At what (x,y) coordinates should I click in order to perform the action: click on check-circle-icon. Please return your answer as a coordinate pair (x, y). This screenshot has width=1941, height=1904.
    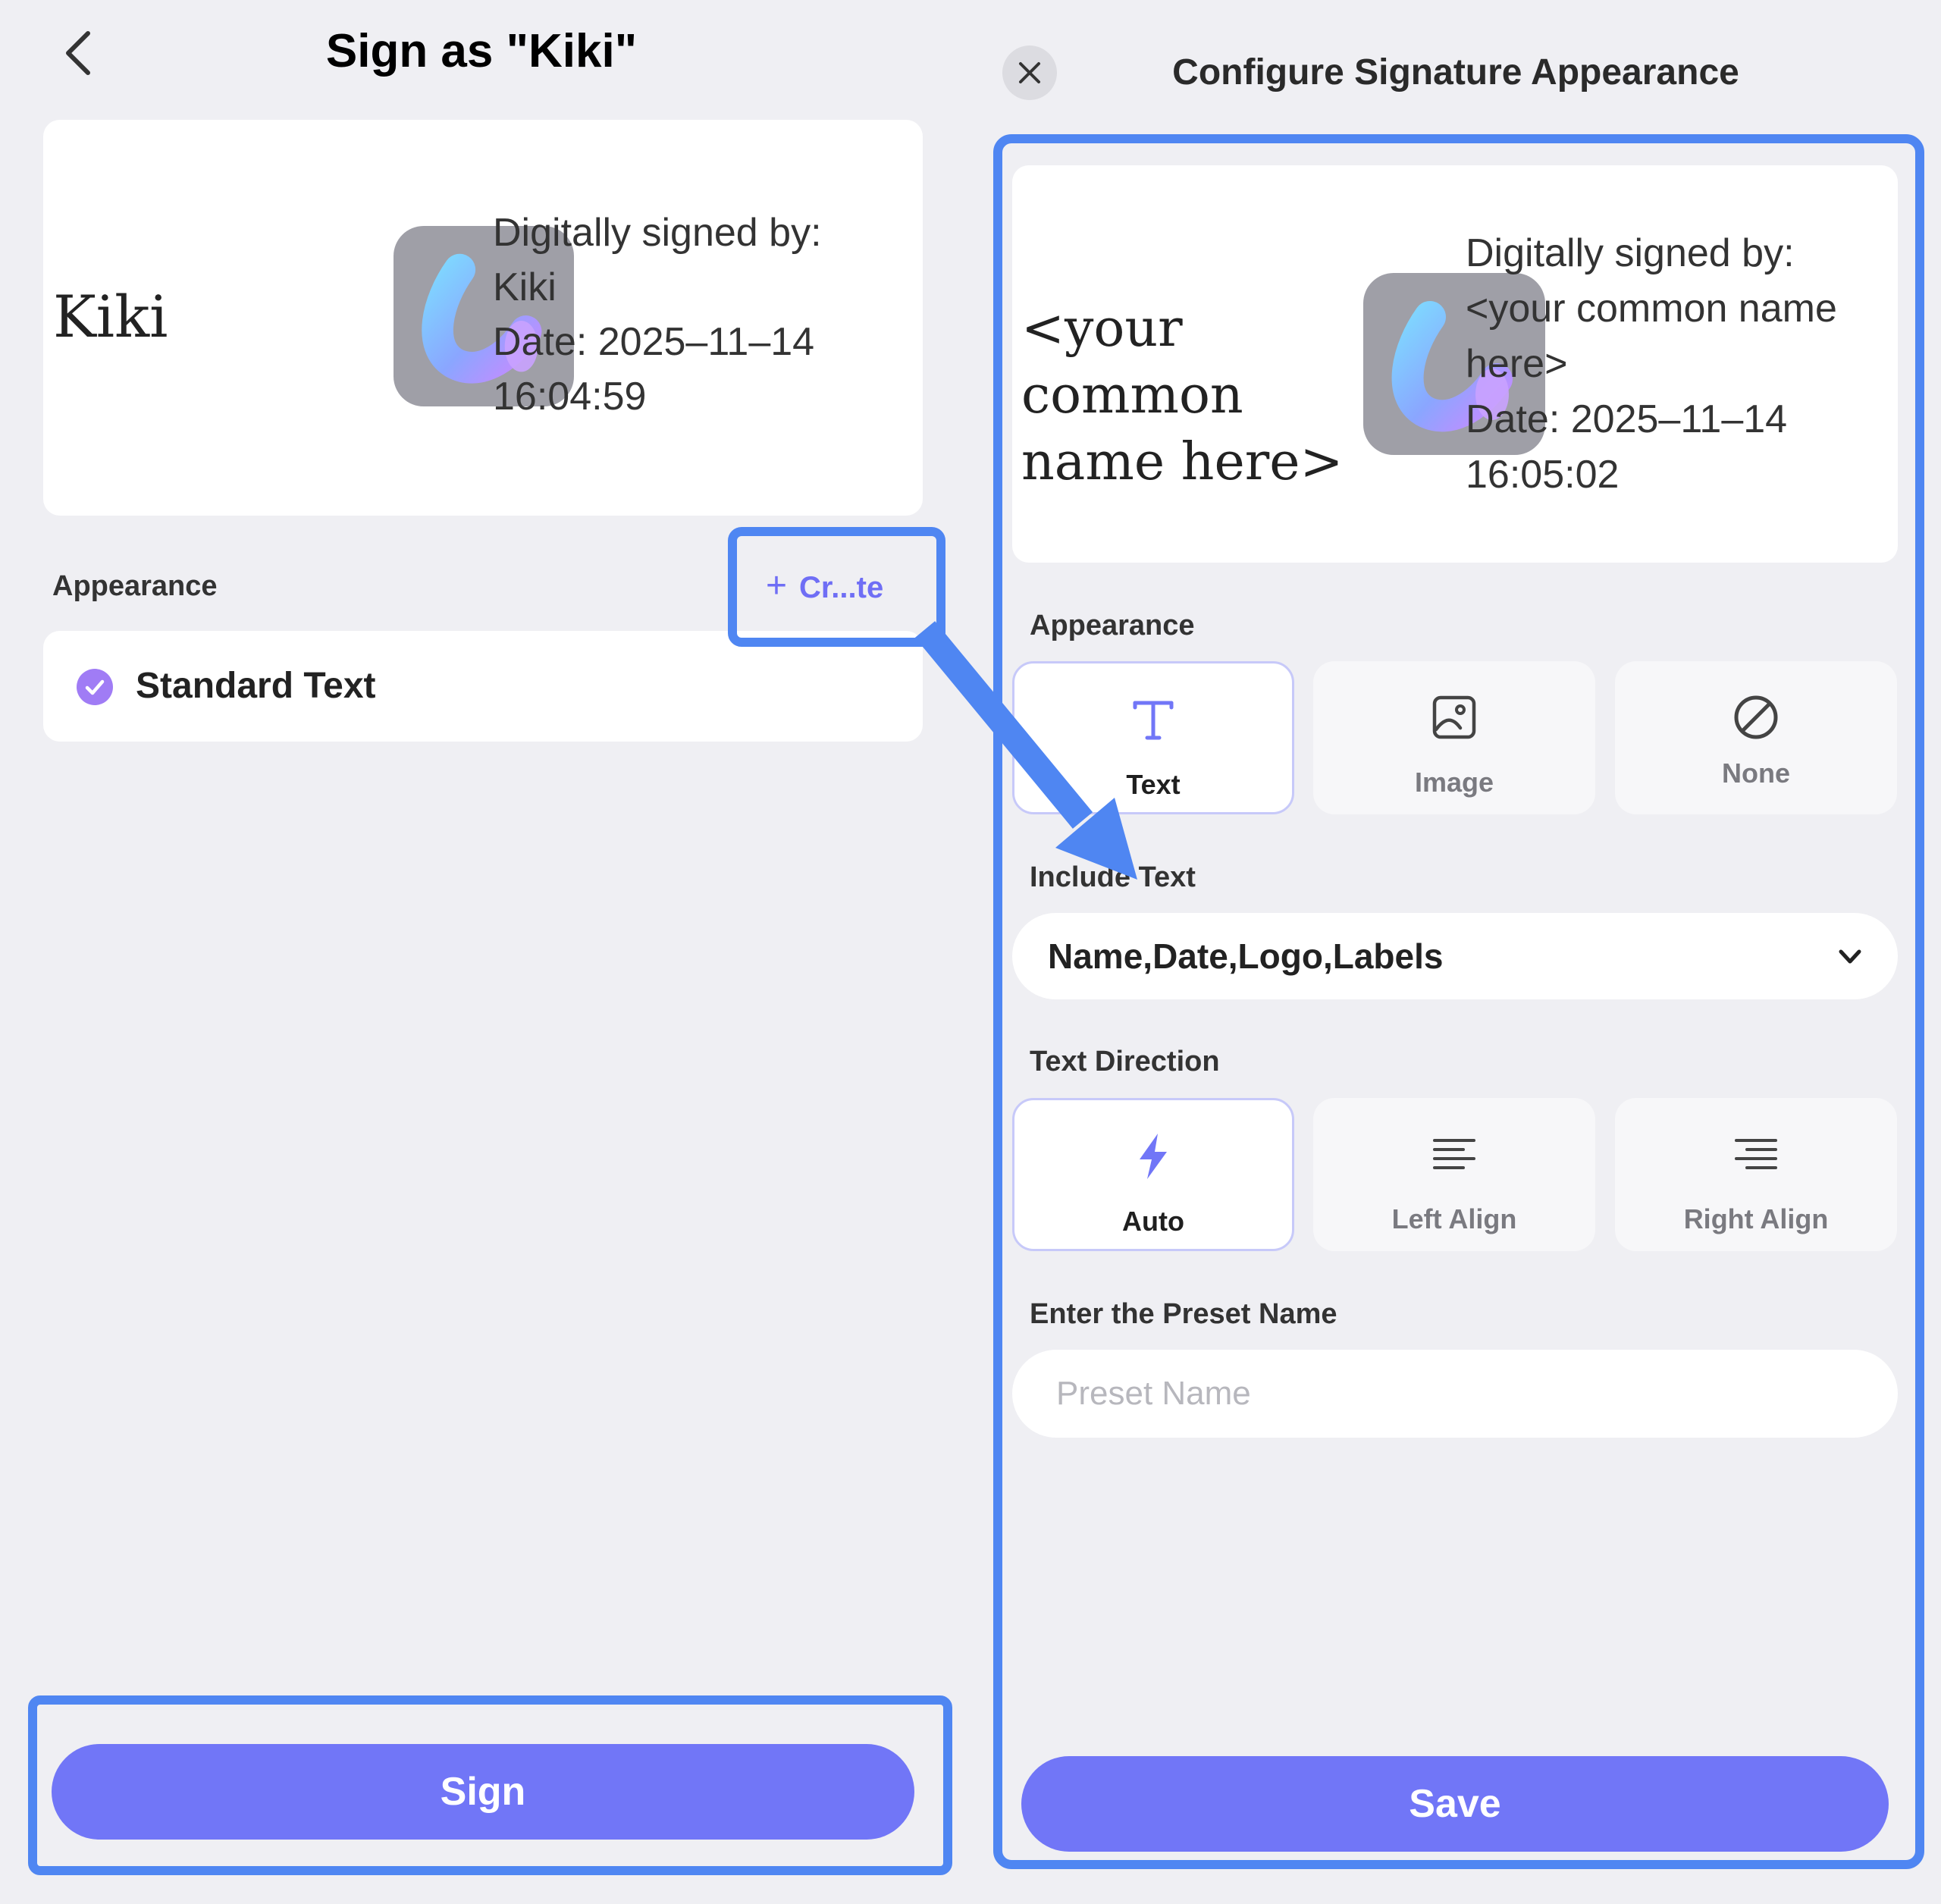
    Looking at the image, I should click on (95, 687).